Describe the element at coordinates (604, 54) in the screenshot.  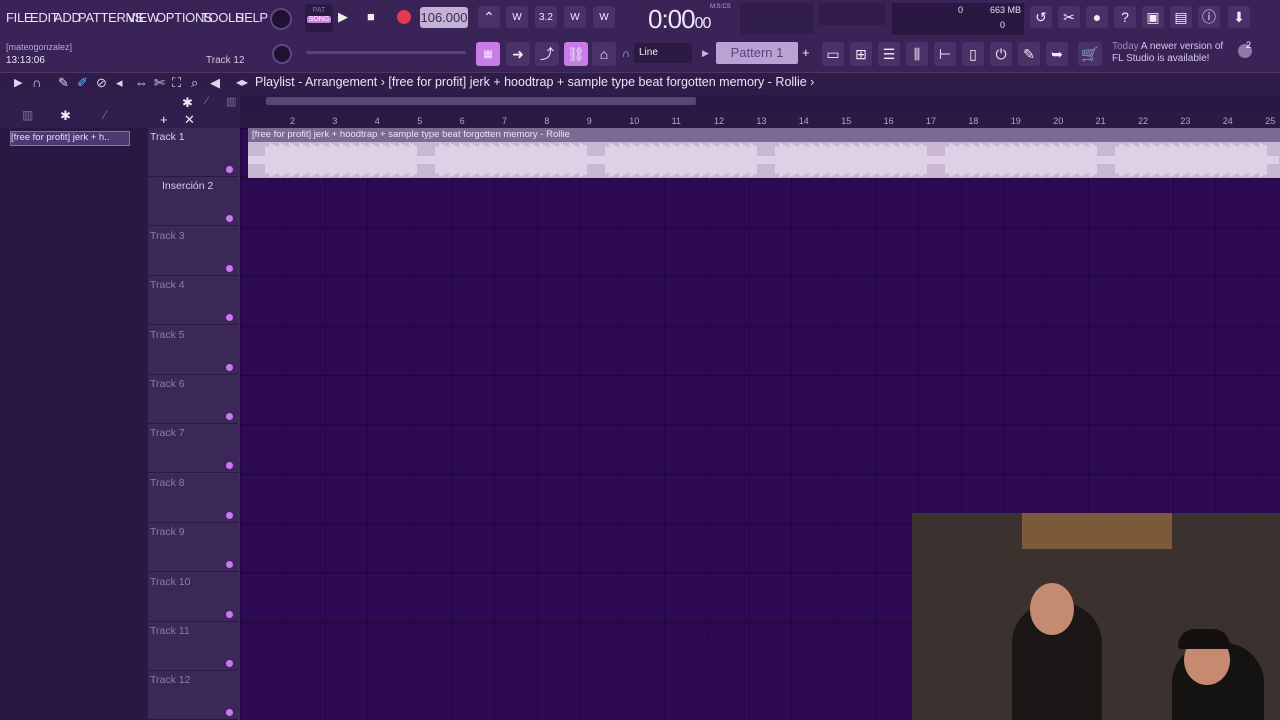
I see `mixer-icon: ⌂` at that location.